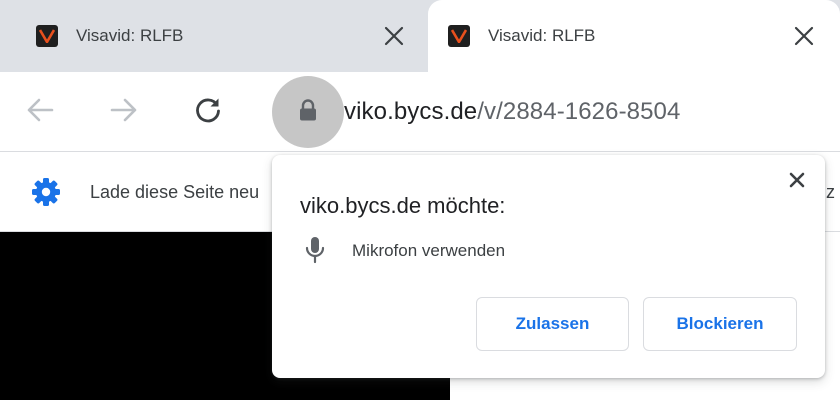 This screenshot has width=840, height=400. What do you see at coordinates (315, 251) in the screenshot?
I see `microphone-icon` at bounding box center [315, 251].